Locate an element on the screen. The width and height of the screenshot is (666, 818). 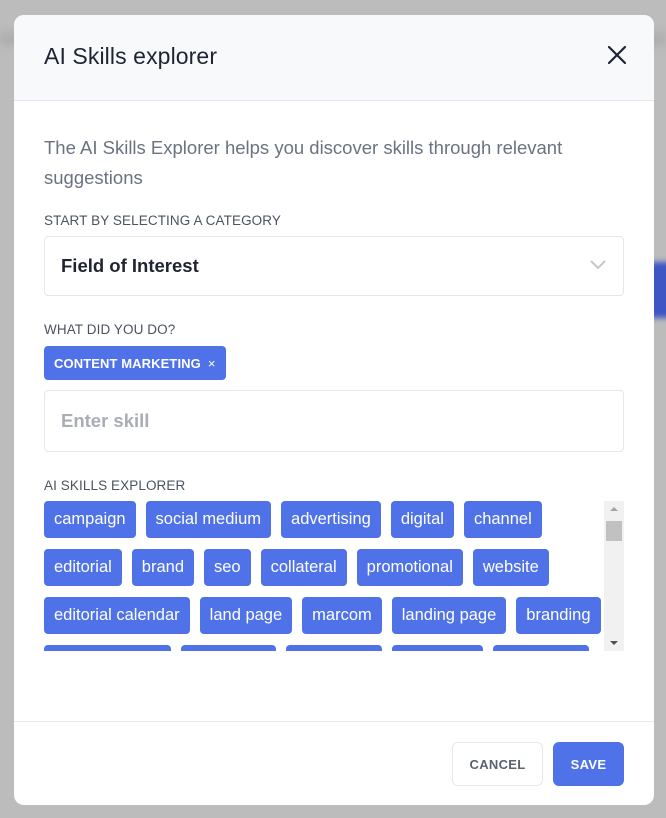
what-did-you-do-label: WHAT DID YOU DO? is located at coordinates (110, 329).